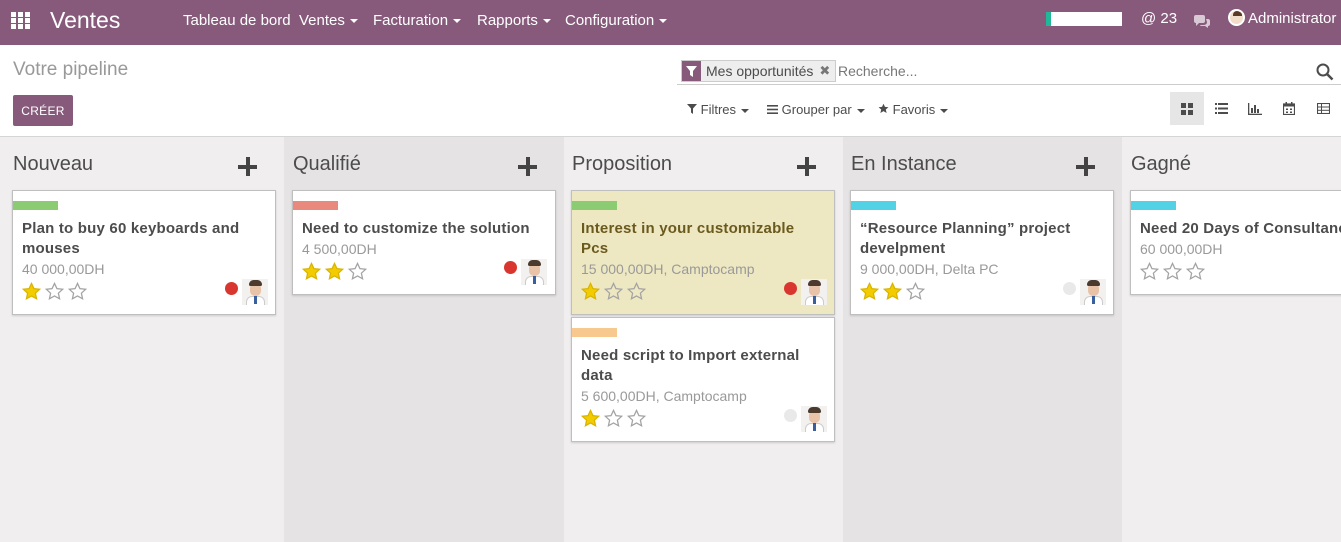  I want to click on pivot-view-button, so click(1323, 108).